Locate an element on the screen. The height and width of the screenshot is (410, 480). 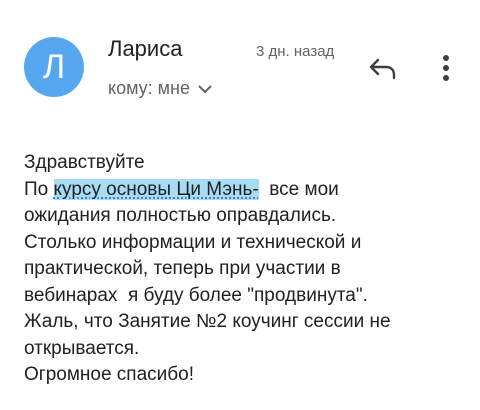
message-line: По курсу основы Ци Мэнь- все мои is located at coordinates (244, 190).